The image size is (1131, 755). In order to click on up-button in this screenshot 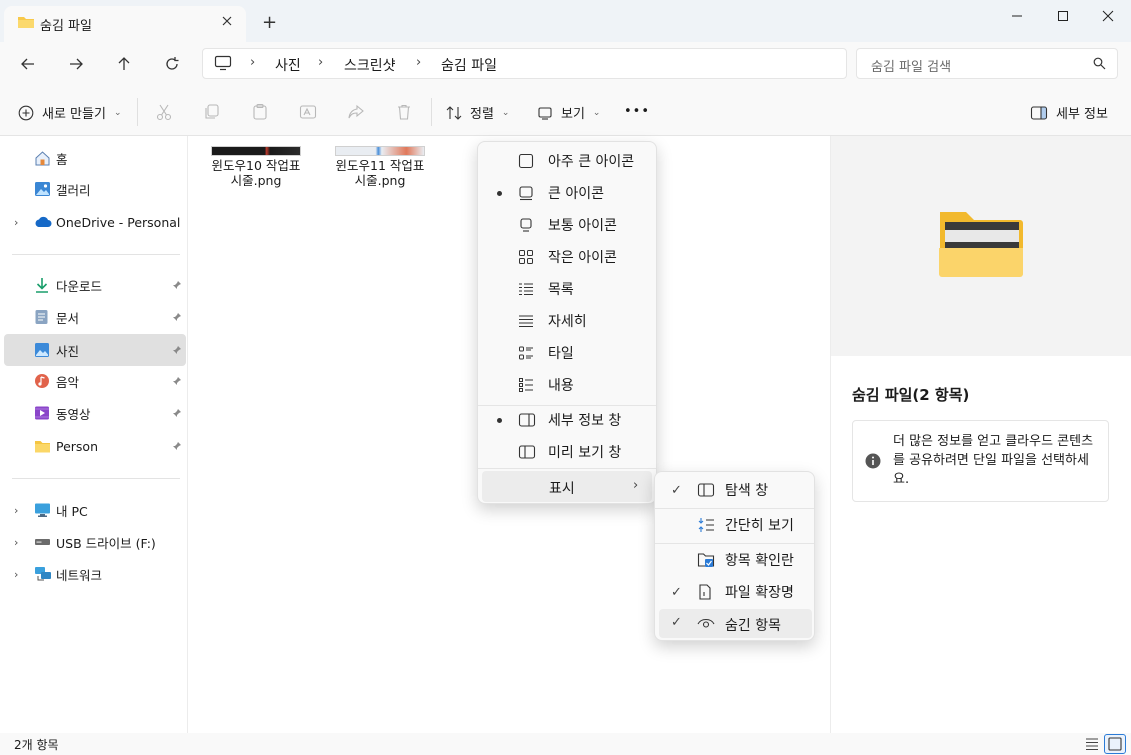, I will do `click(124, 64)`.